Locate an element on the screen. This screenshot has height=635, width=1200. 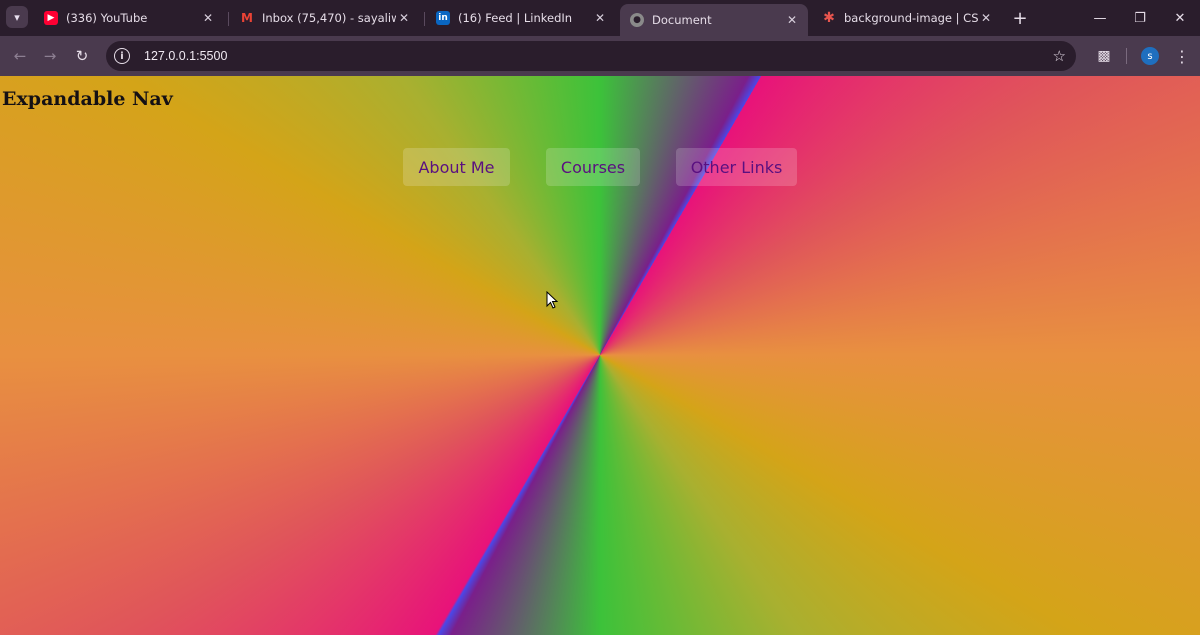
arrow-right-icon: → is located at coordinates (50, 56).